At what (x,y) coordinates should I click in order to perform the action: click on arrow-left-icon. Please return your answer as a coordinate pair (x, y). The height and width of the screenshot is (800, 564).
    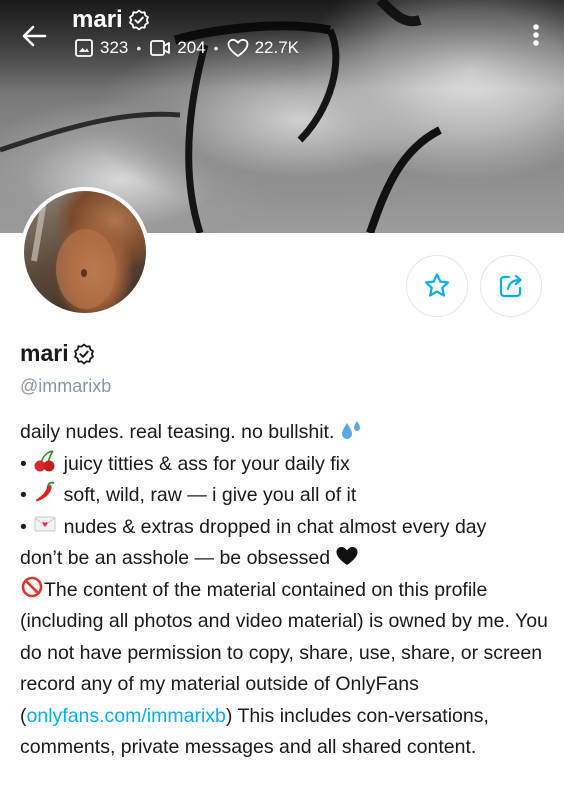
    Looking at the image, I should click on (34, 36).